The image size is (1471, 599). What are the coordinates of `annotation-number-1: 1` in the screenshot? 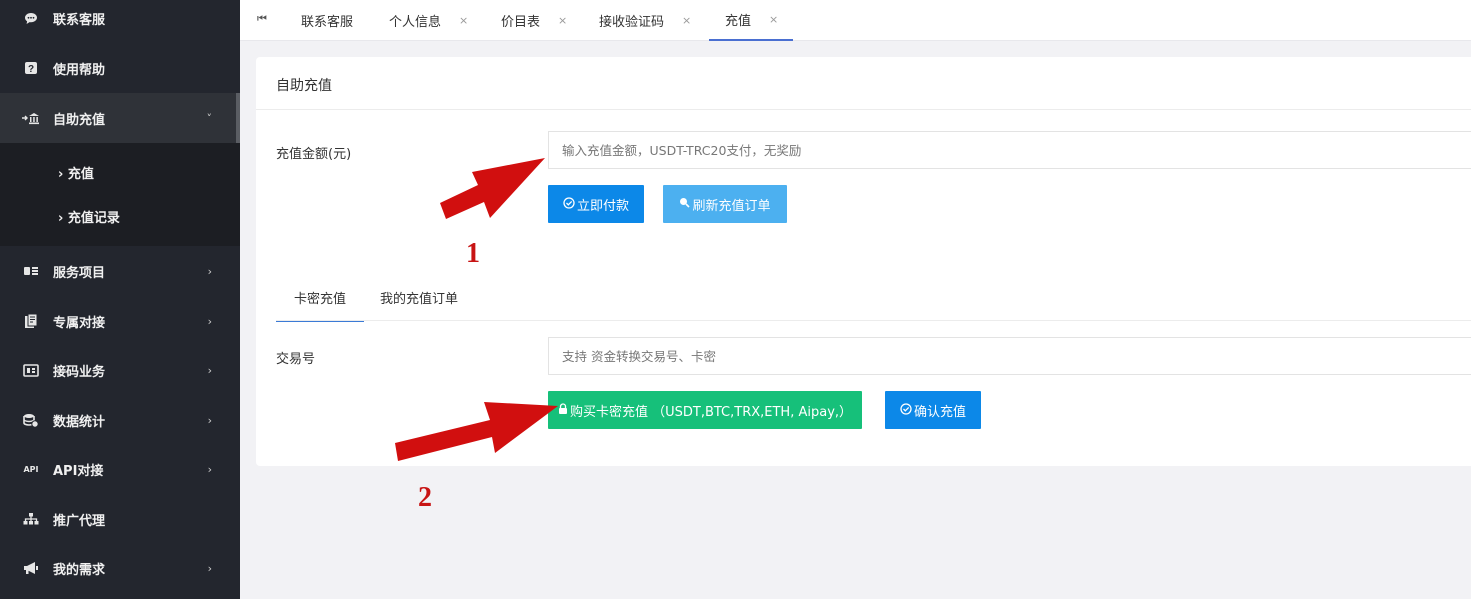 It's located at (473, 253).